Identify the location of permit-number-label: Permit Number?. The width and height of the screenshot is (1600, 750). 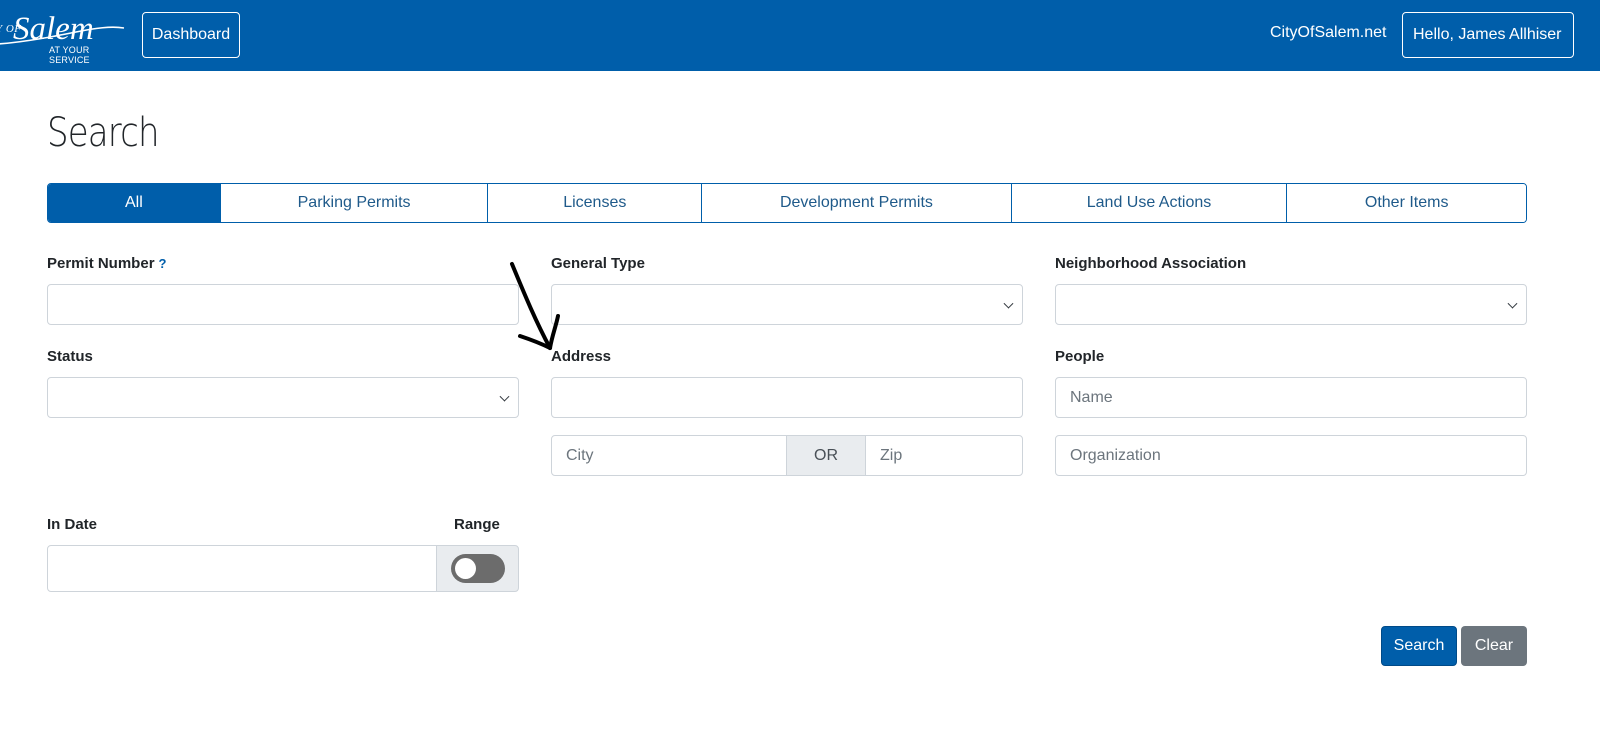
(106, 263).